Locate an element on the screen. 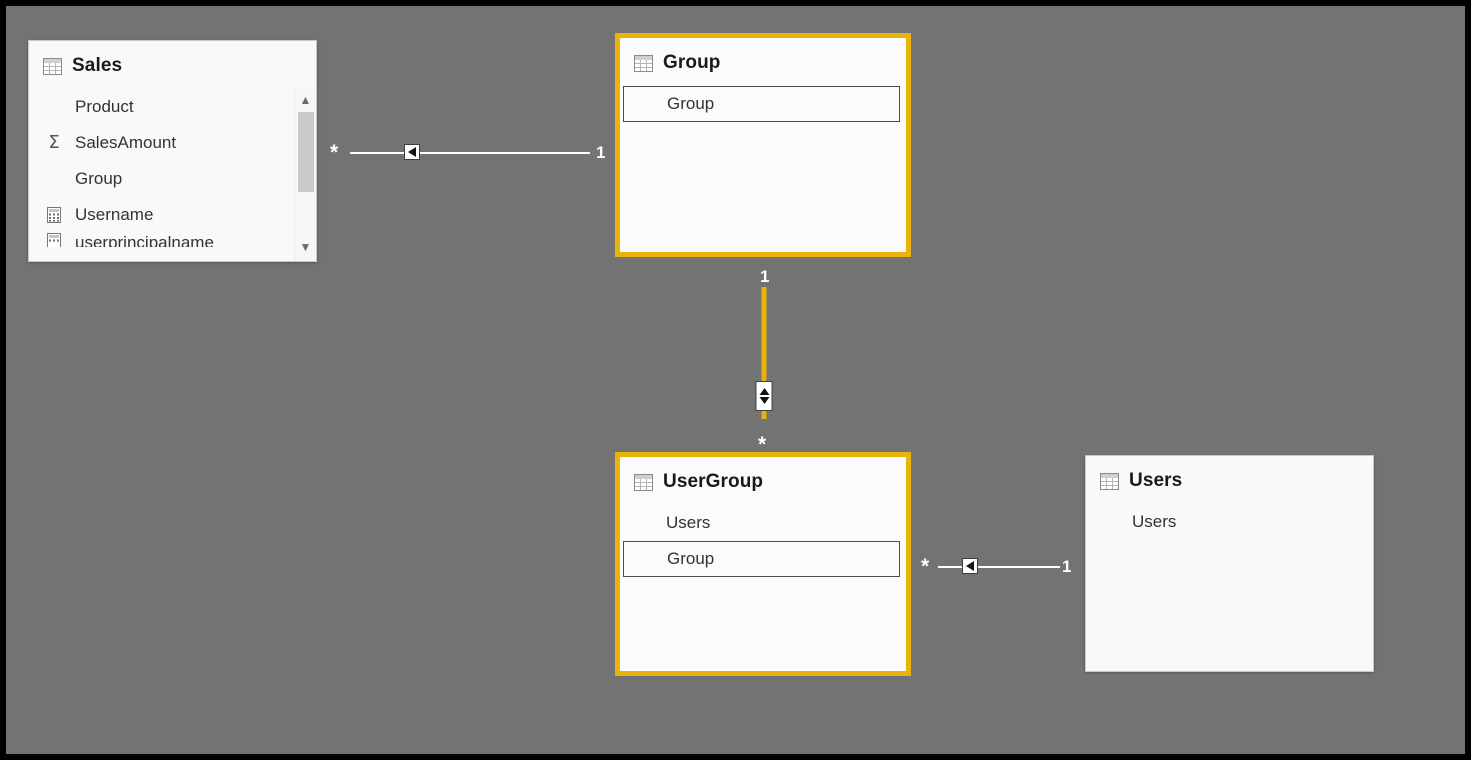 This screenshot has width=1471, height=760. table-title-sales: Sales is located at coordinates (97, 65).